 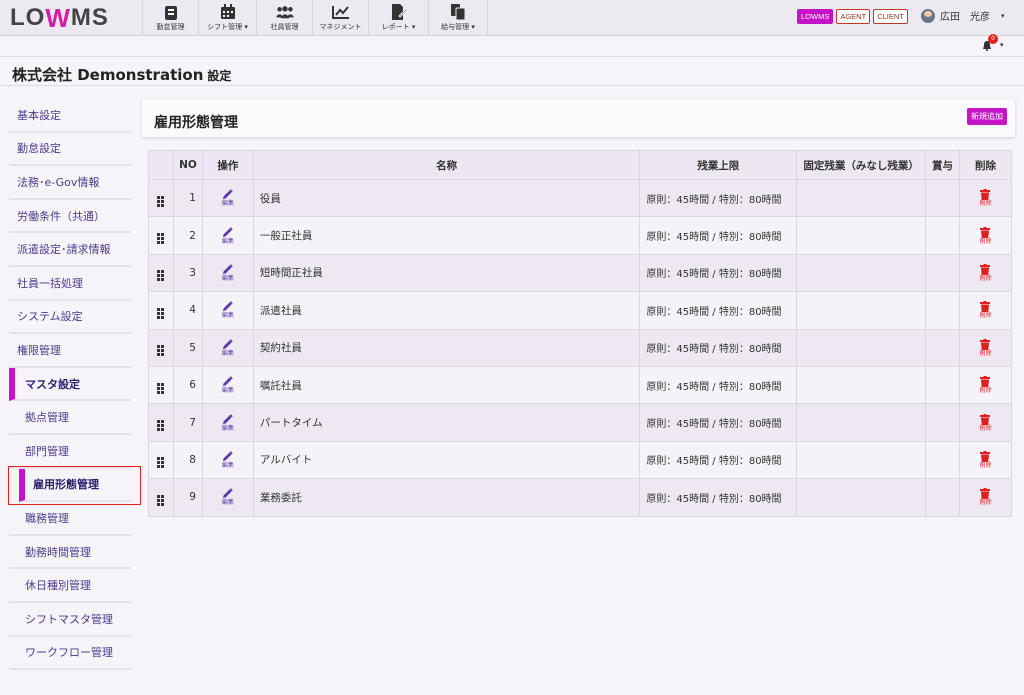 What do you see at coordinates (890, 16) in the screenshot?
I see `badge-client: CLIENT` at bounding box center [890, 16].